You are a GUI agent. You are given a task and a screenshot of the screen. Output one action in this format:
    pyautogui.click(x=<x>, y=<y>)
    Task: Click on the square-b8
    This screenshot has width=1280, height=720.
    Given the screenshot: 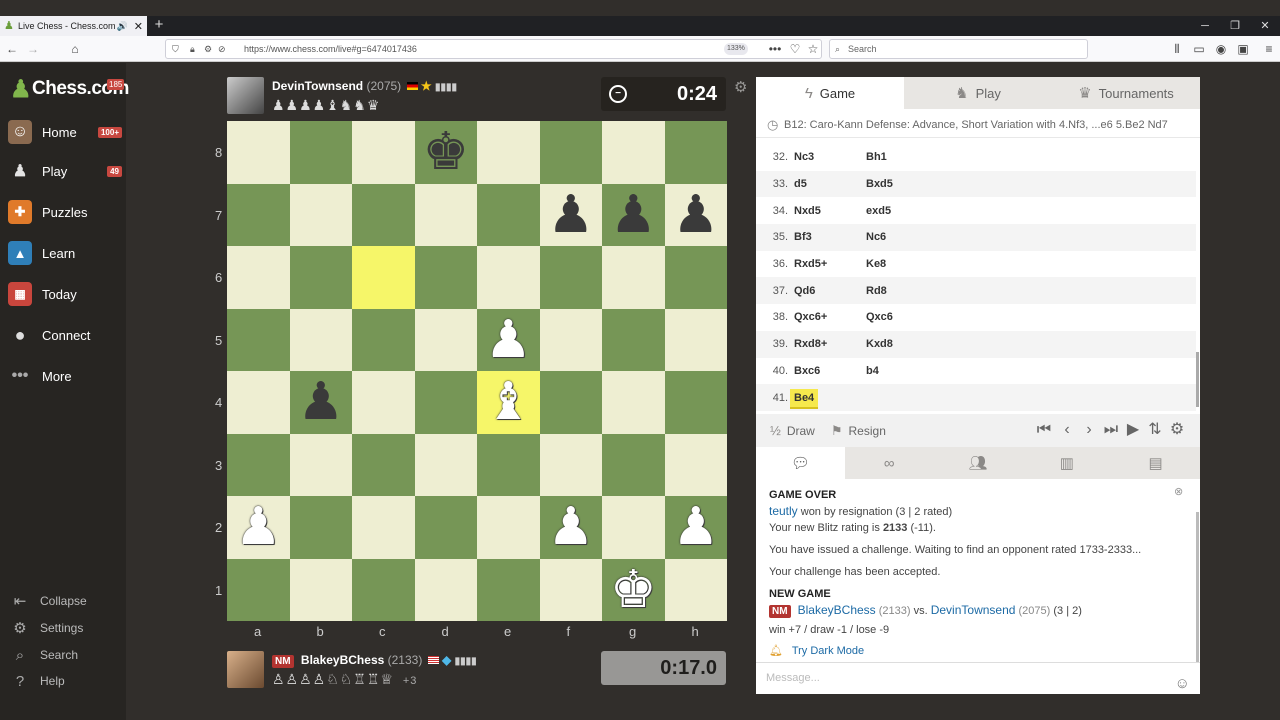 What is the action you would take?
    pyautogui.click(x=320, y=152)
    